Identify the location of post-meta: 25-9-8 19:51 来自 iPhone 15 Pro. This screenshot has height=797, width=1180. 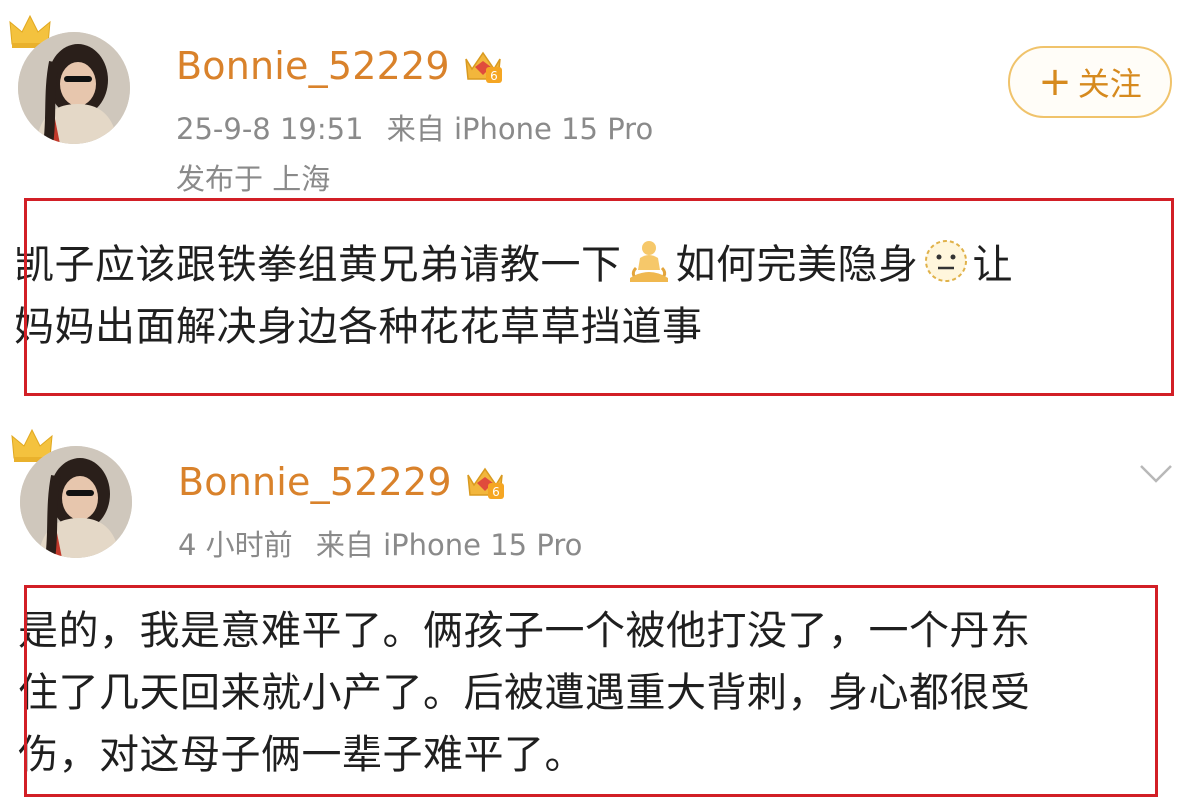
(414, 129).